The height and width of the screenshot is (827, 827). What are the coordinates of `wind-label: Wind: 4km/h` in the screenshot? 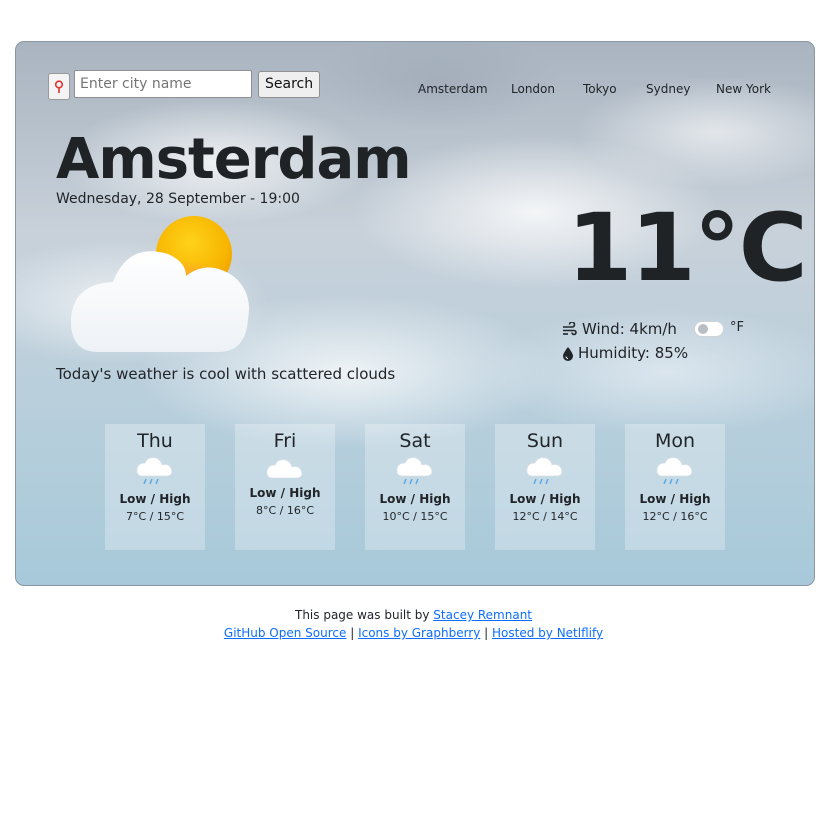 It's located at (629, 329).